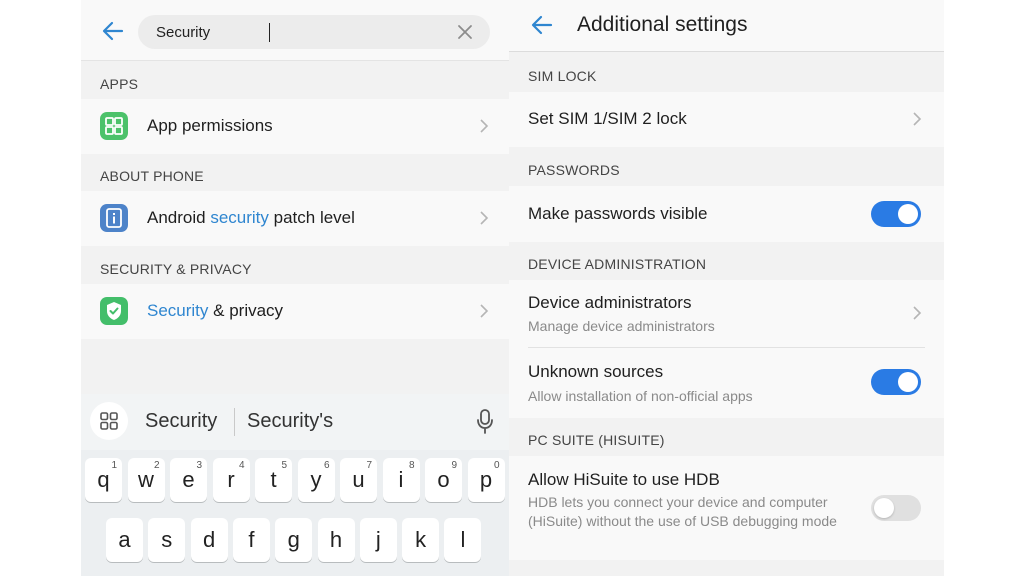 The height and width of the screenshot is (576, 1024). Describe the element at coordinates (251, 540) in the screenshot. I see `key-f: f` at that location.